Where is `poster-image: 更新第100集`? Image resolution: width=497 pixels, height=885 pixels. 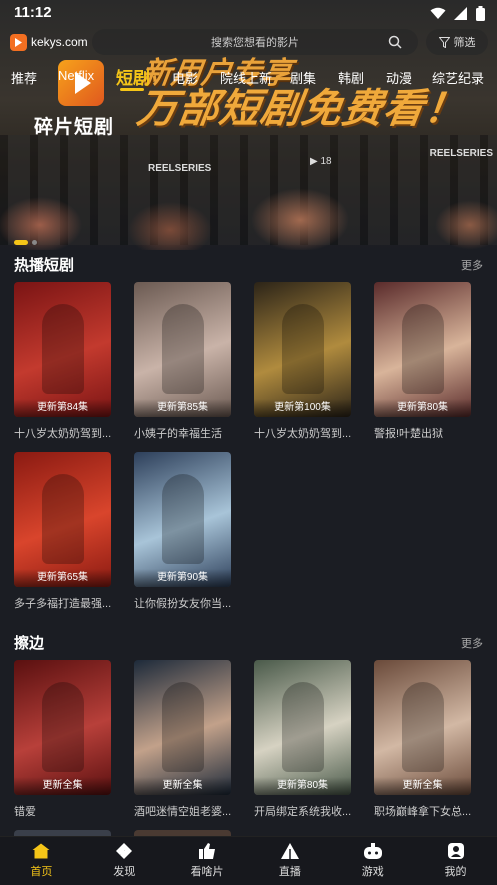
poster-image: 更新第100集 is located at coordinates (302, 349).